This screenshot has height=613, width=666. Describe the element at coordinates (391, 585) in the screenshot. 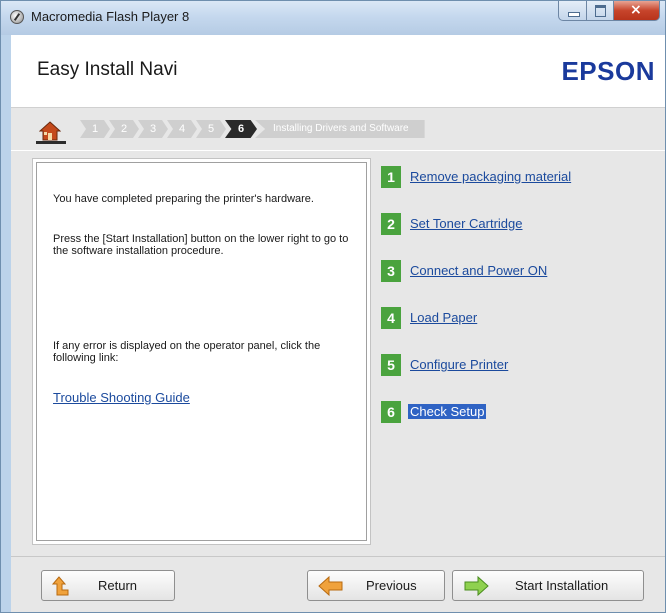

I see `previous-label: Previous` at that location.